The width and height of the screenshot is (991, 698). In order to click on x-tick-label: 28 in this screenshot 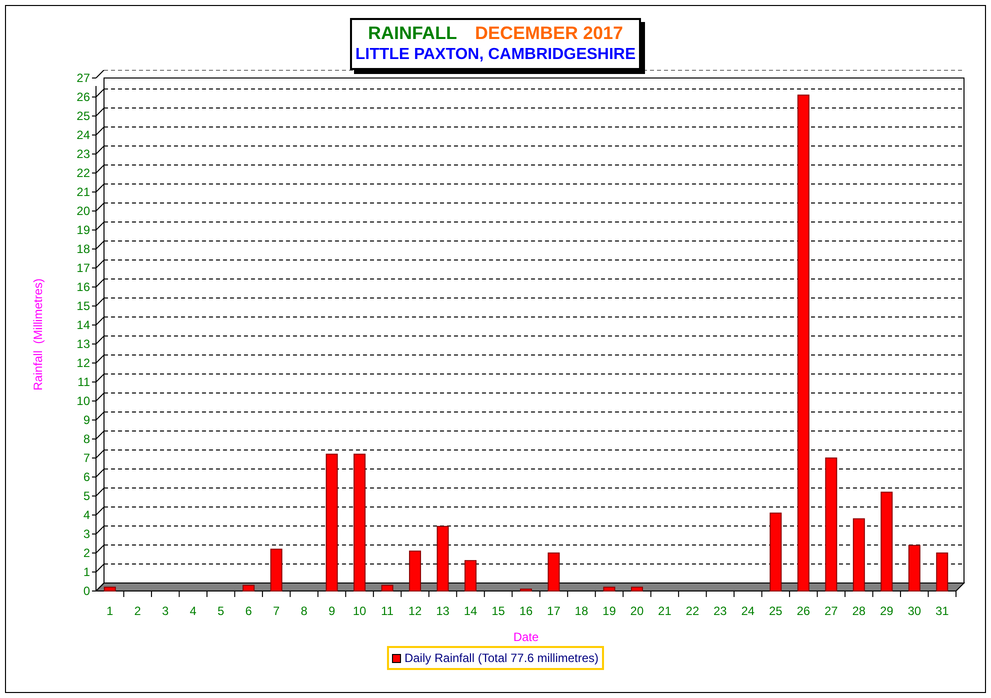, I will do `click(859, 611)`.